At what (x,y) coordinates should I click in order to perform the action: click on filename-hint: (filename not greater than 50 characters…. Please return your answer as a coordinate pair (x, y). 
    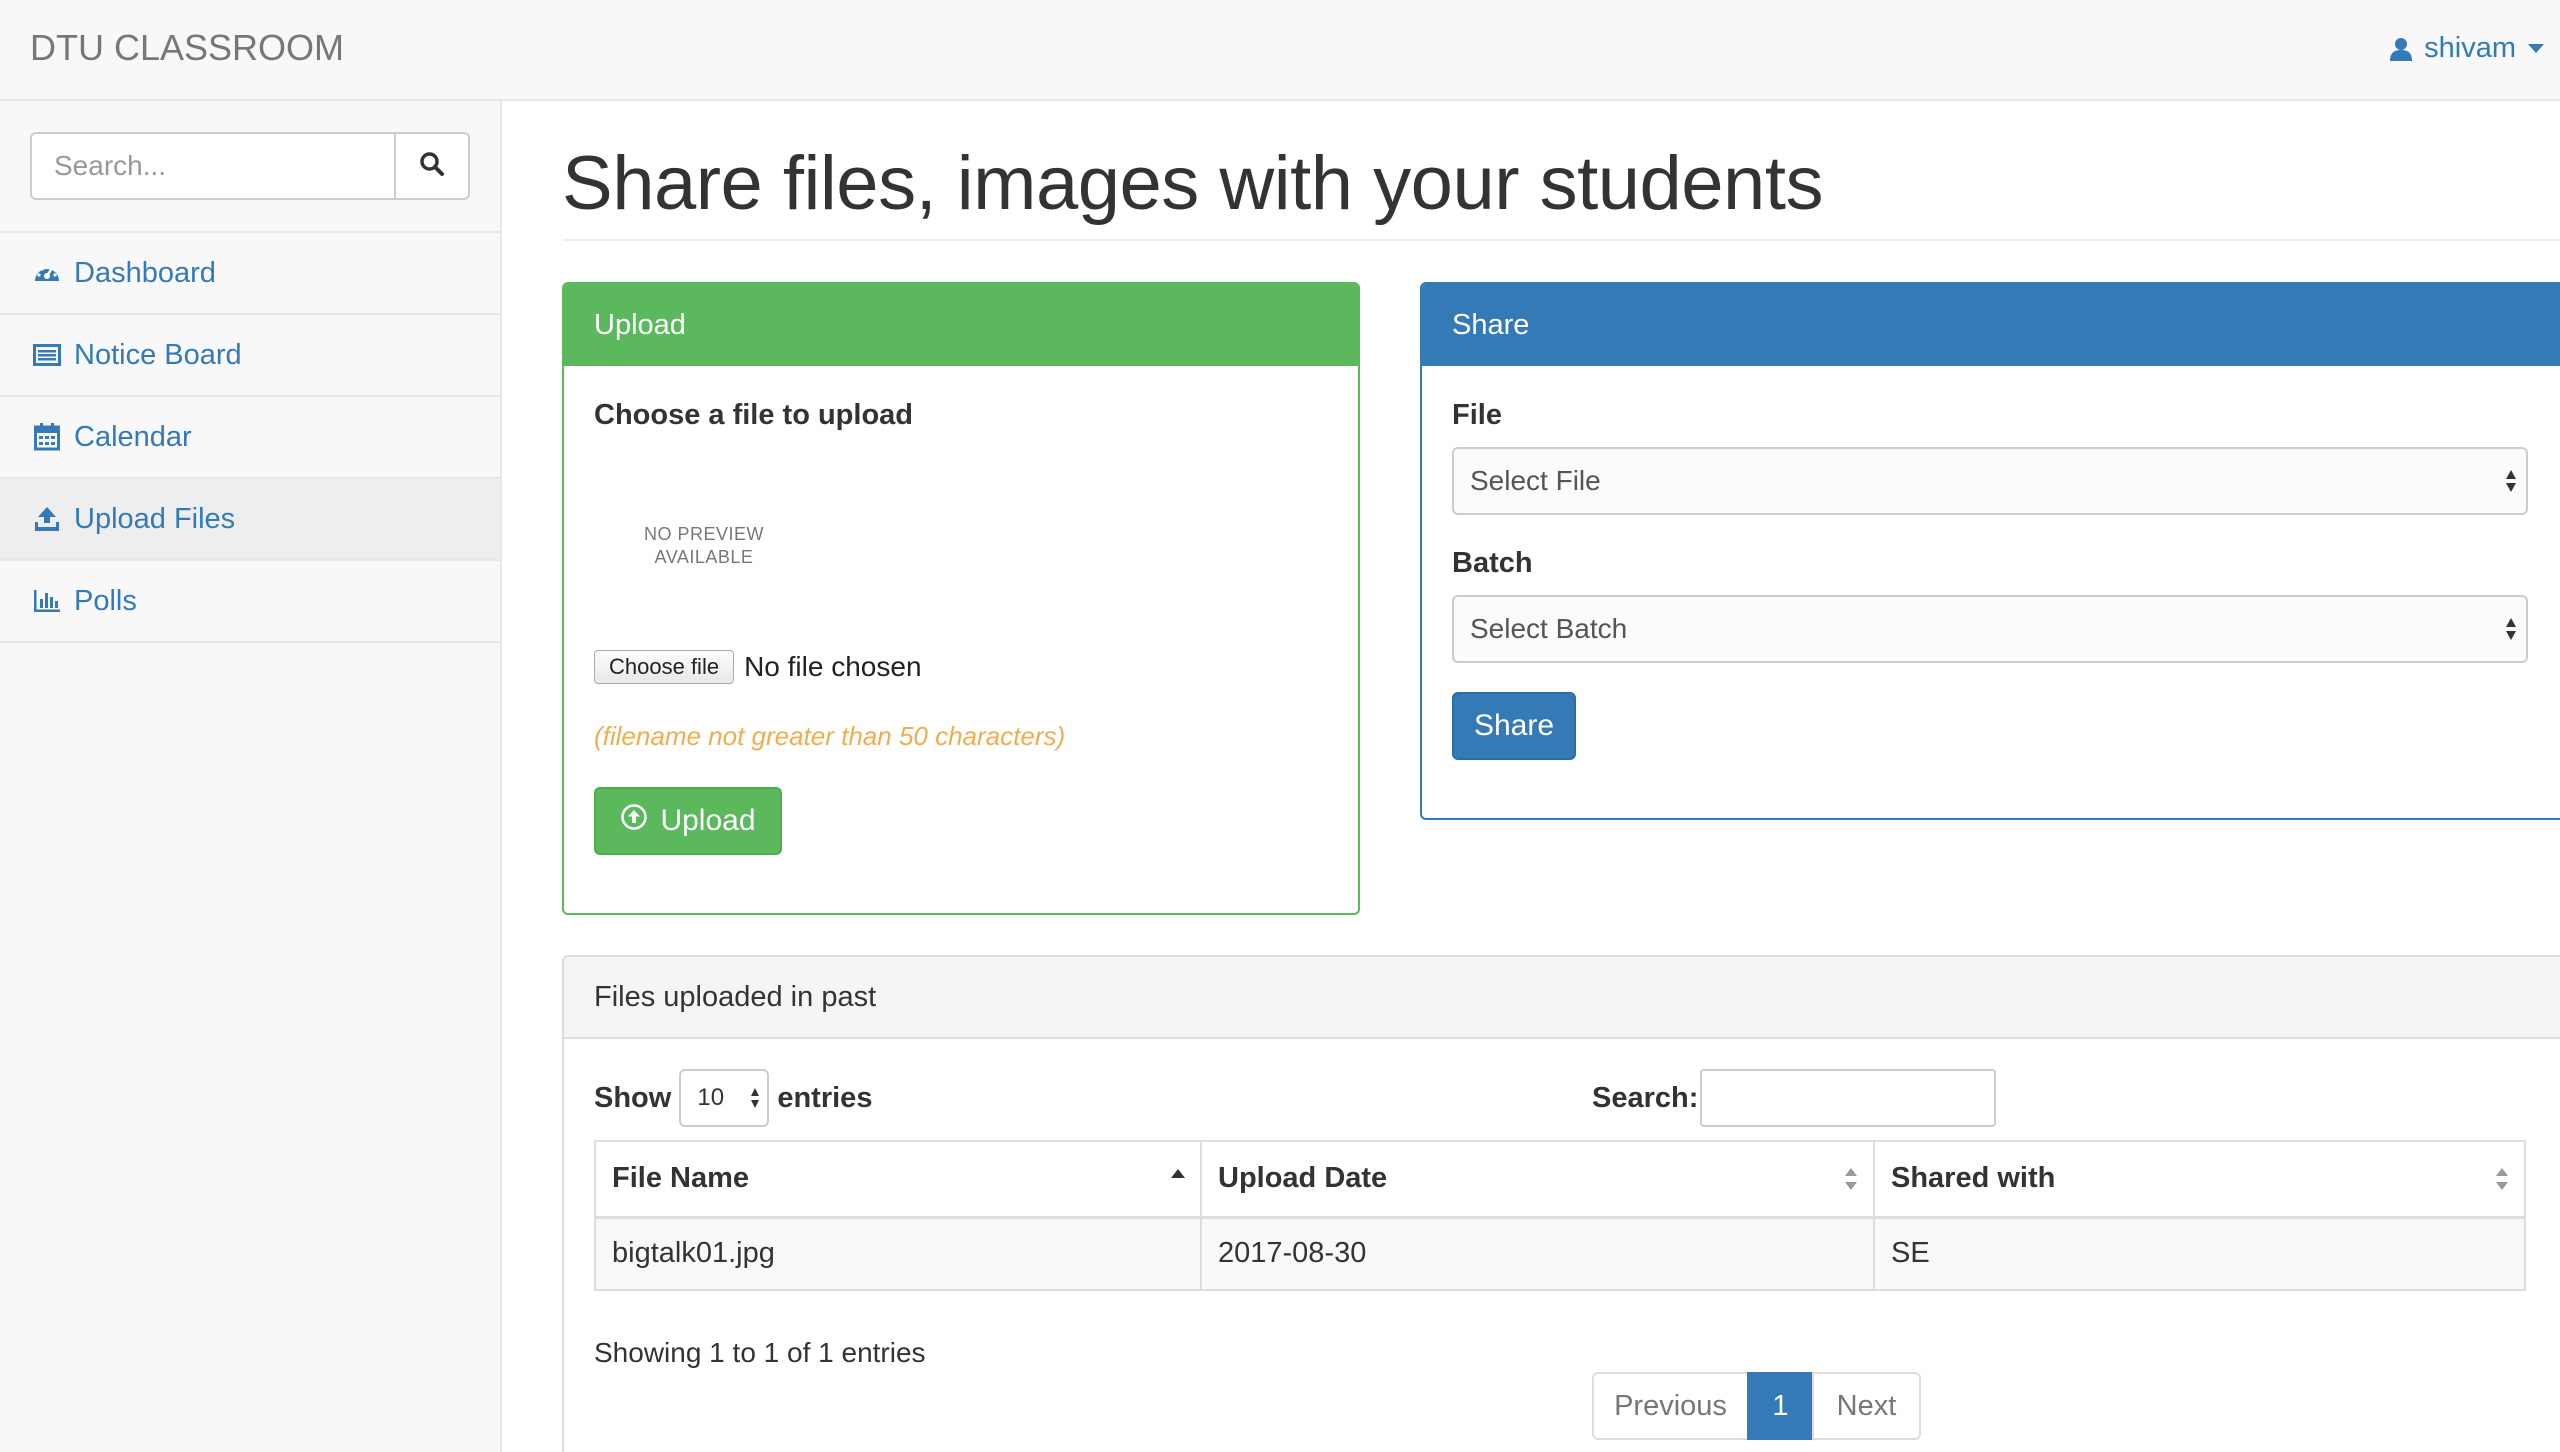
    Looking at the image, I should click on (830, 736).